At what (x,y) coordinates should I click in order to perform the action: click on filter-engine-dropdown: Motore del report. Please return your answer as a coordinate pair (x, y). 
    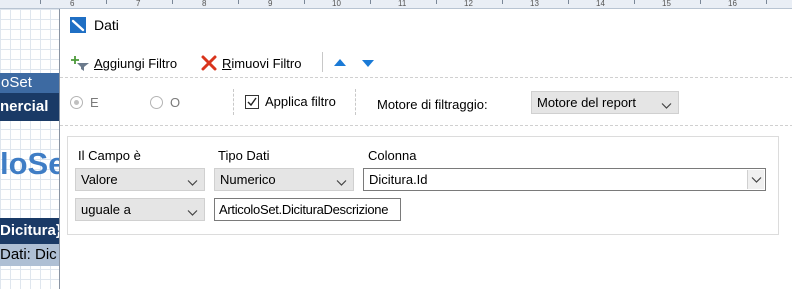
    Looking at the image, I should click on (605, 102).